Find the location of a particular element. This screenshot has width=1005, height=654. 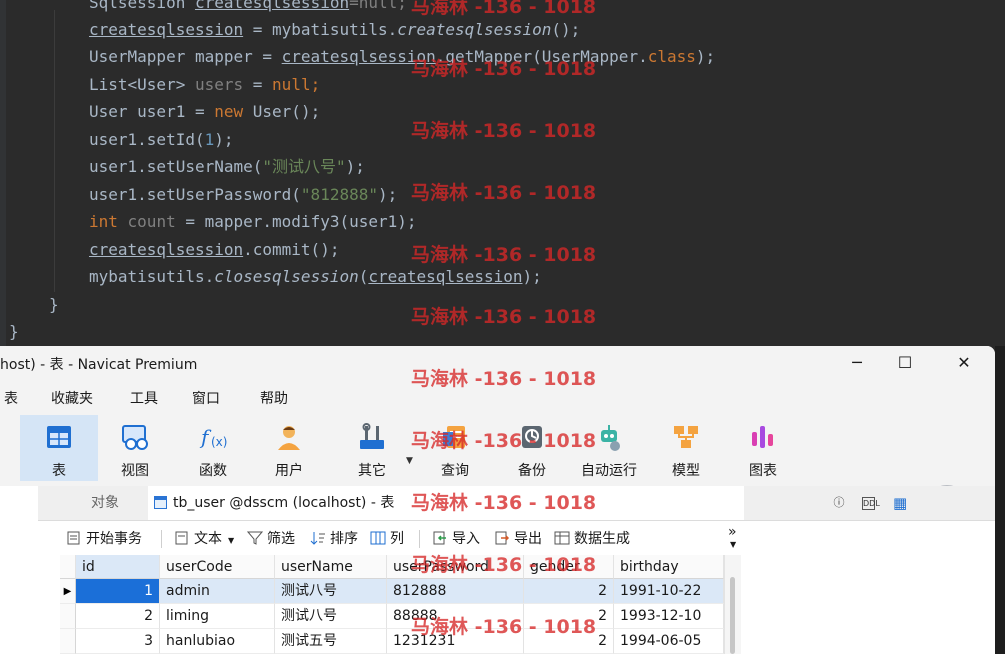

code-line: user1.setId(1); is located at coordinates (161, 140).